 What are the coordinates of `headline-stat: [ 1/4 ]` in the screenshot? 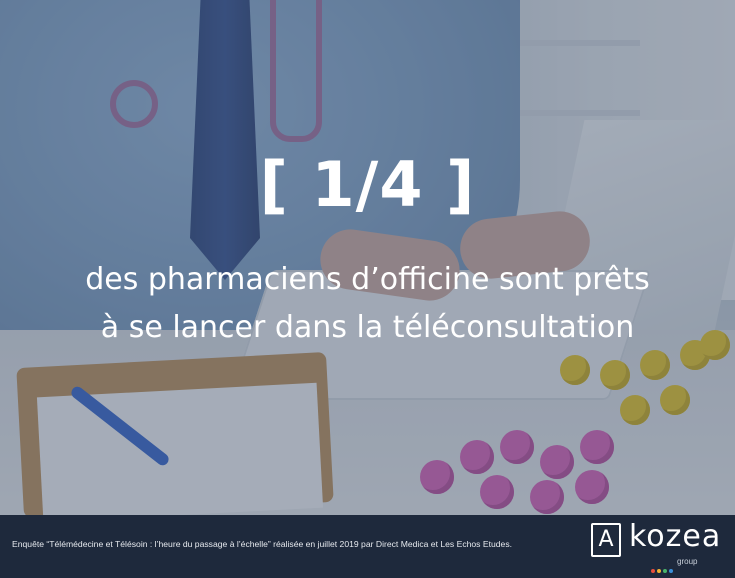 It's located at (367, 184).